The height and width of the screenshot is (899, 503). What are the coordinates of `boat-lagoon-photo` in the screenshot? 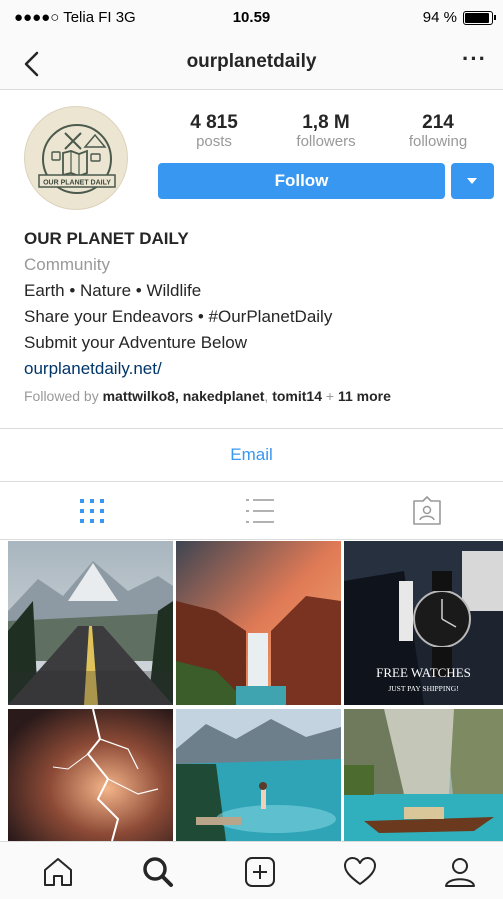 It's located at (423, 775).